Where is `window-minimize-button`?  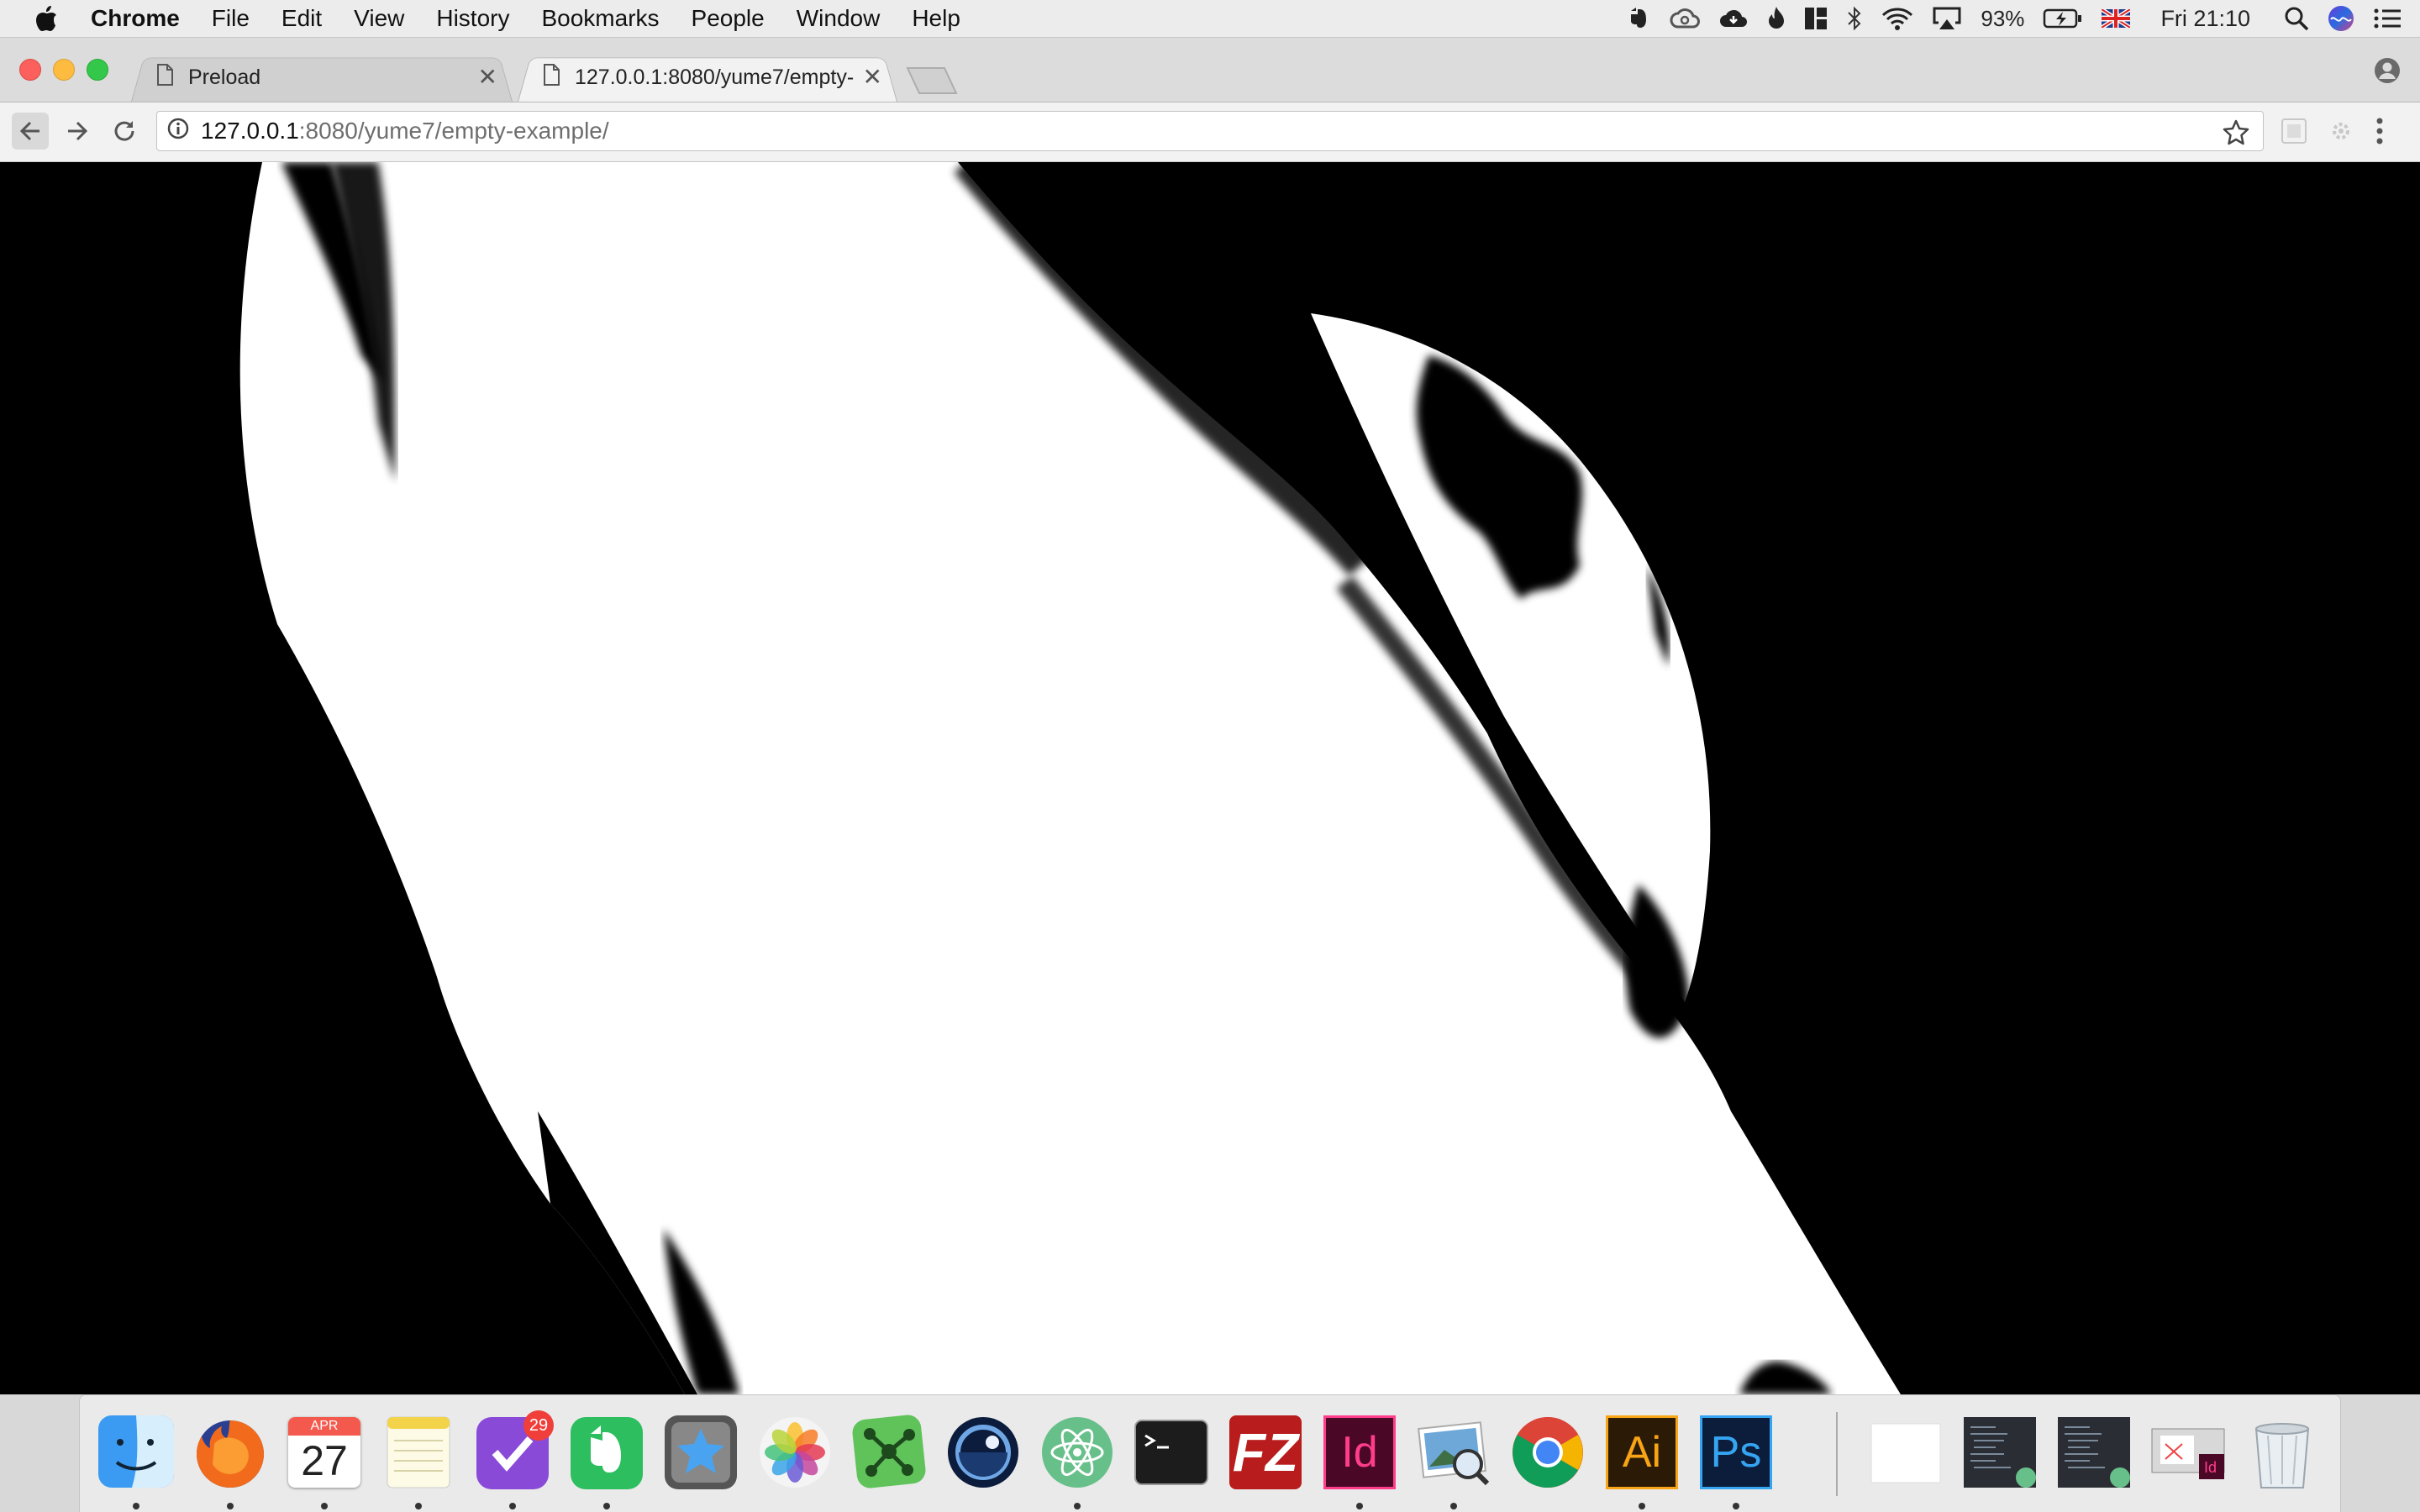 window-minimize-button is located at coordinates (64, 70).